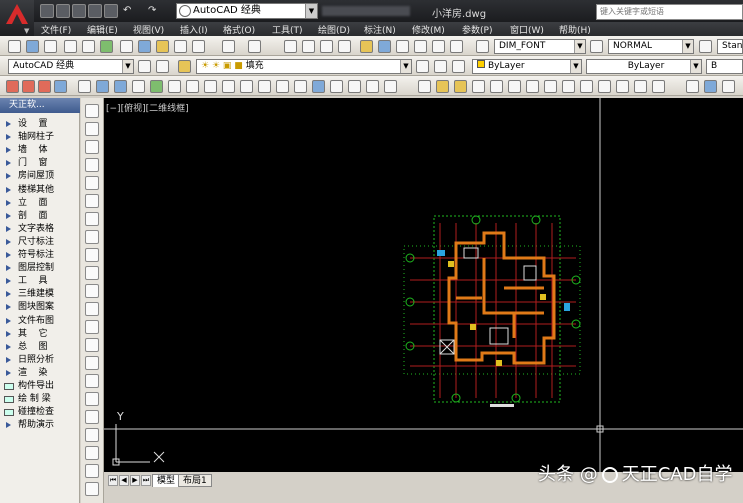 The width and height of the screenshot is (743, 503). What do you see at coordinates (228, 46) in the screenshot?
I see `undo-icon` at bounding box center [228, 46].